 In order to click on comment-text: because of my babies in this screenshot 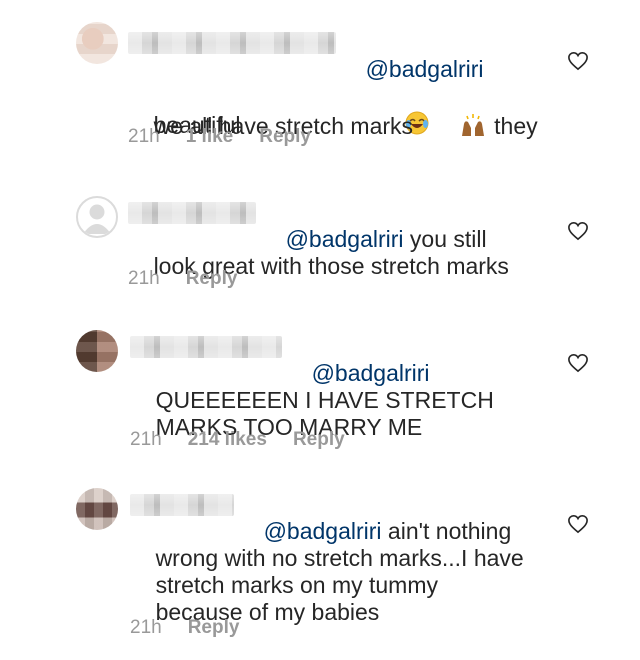, I will do `click(255, 612)`.